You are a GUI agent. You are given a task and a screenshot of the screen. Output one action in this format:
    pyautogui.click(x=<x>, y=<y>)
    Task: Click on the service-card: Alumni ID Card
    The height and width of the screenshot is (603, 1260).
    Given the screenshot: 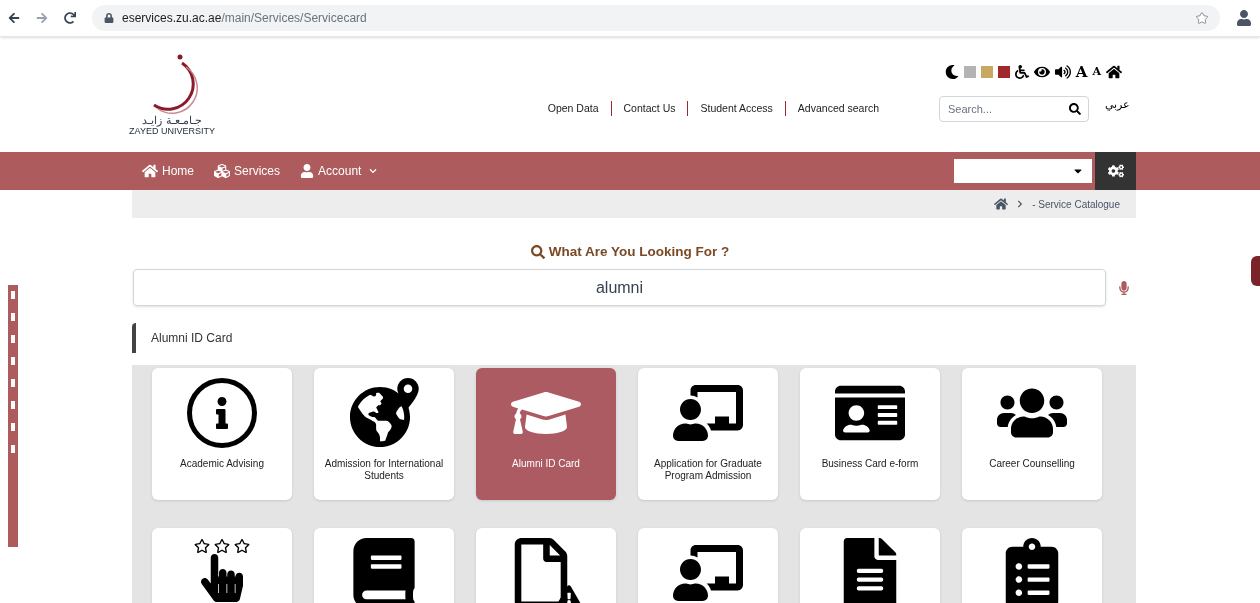 What is the action you would take?
    pyautogui.click(x=546, y=434)
    